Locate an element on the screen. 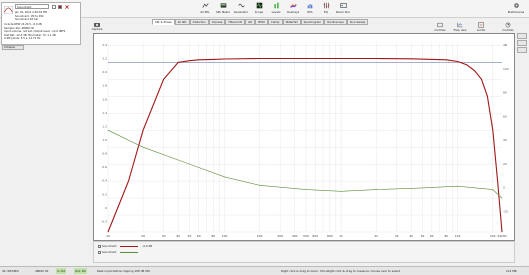 This screenshot has height=275, width=529. toolbar-label: SPL Meter is located at coordinates (222, 12).